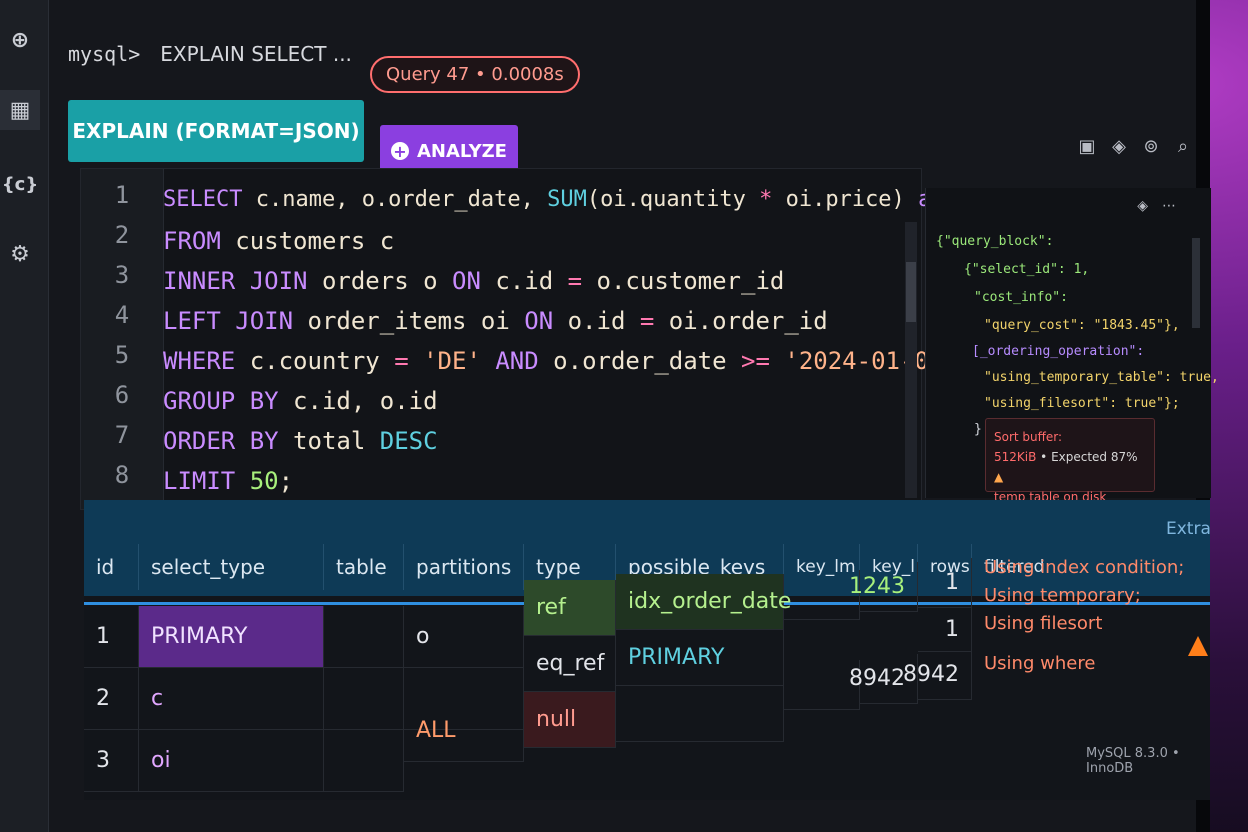 Image resolution: width=1248 pixels, height=832 pixels. Describe the element at coordinates (122, 435) in the screenshot. I see `line-number: 7` at that location.